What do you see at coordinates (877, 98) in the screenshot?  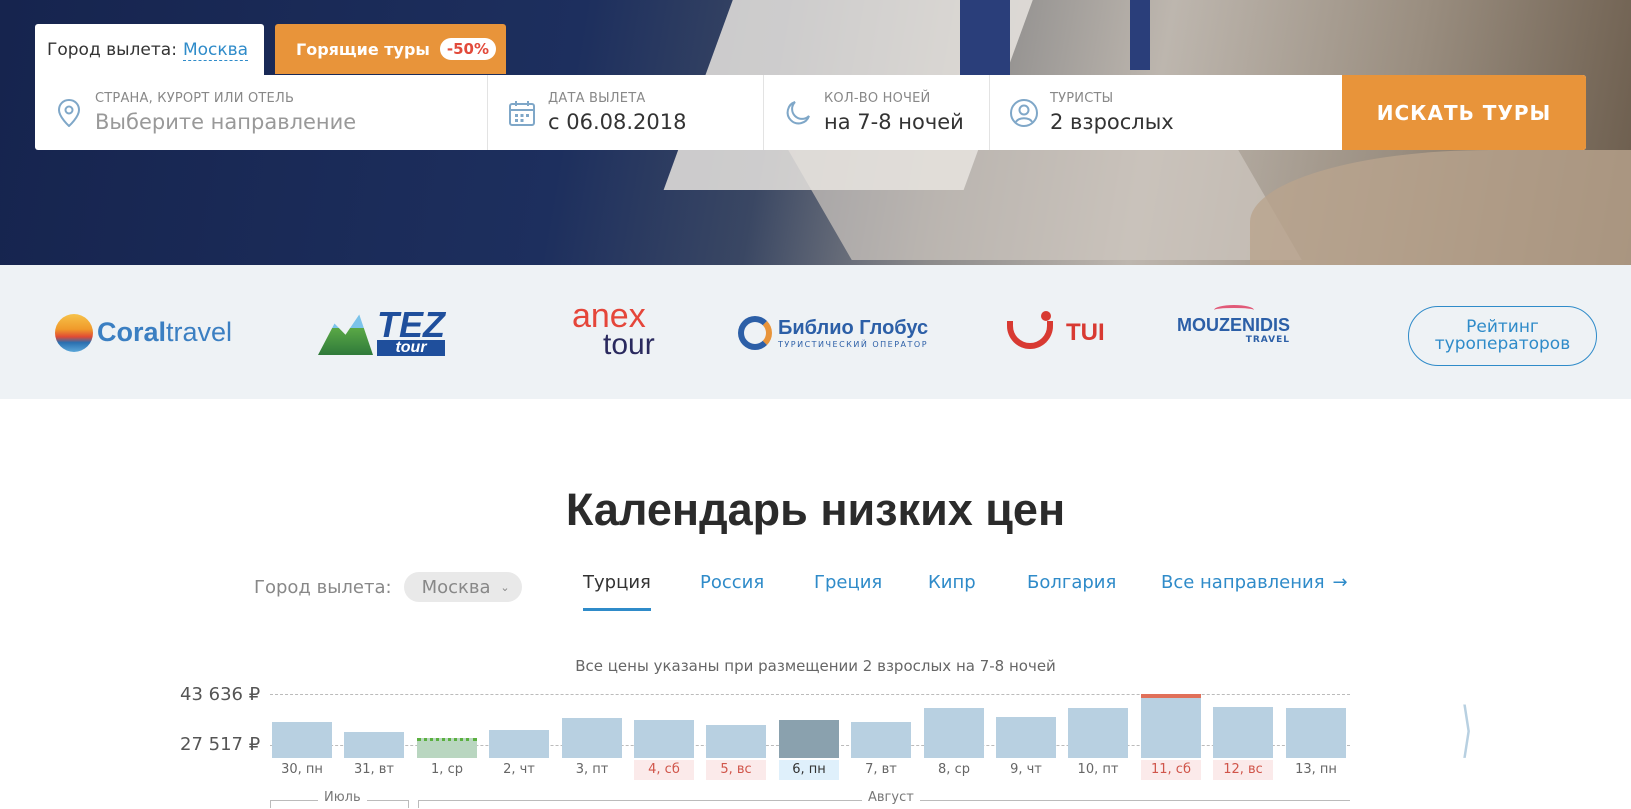 I see `nights-label: Кол-во ночей` at bounding box center [877, 98].